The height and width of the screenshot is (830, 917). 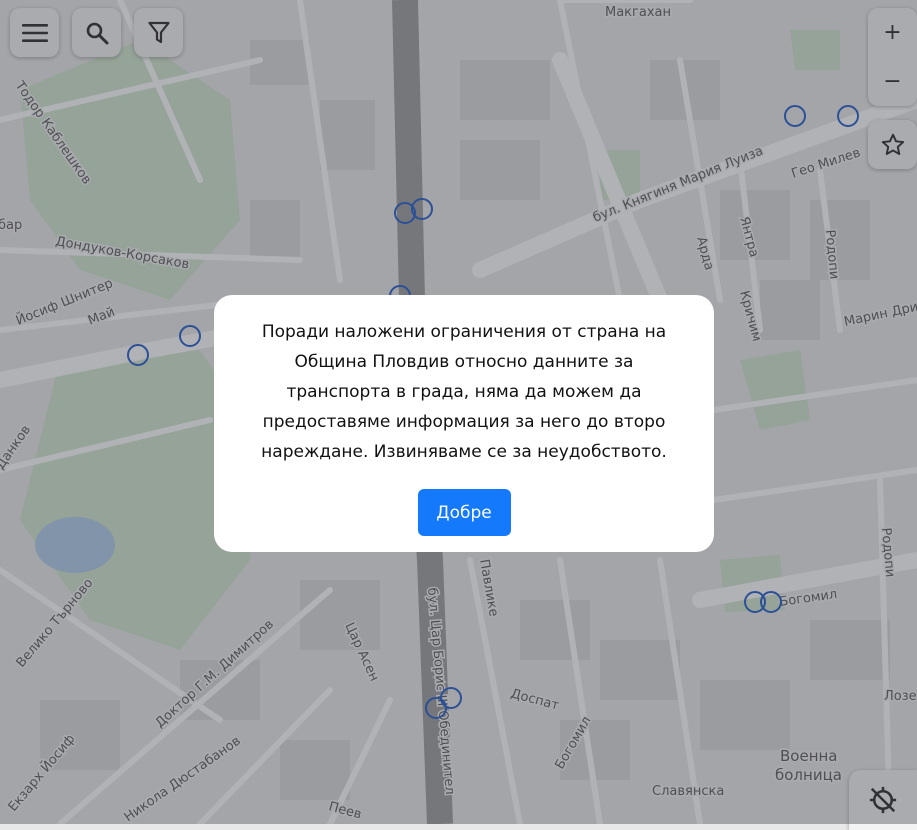 What do you see at coordinates (464, 512) in the screenshot?
I see `ok-button: Добре` at bounding box center [464, 512].